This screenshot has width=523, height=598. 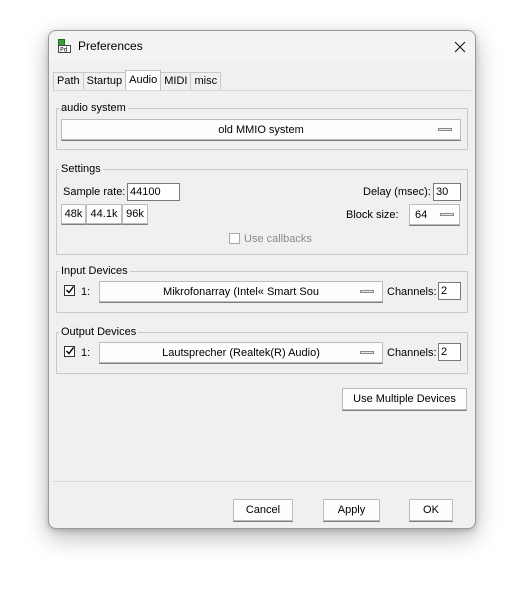 What do you see at coordinates (104, 214) in the screenshot?
I see `rate-44k-button: 44.1k` at bounding box center [104, 214].